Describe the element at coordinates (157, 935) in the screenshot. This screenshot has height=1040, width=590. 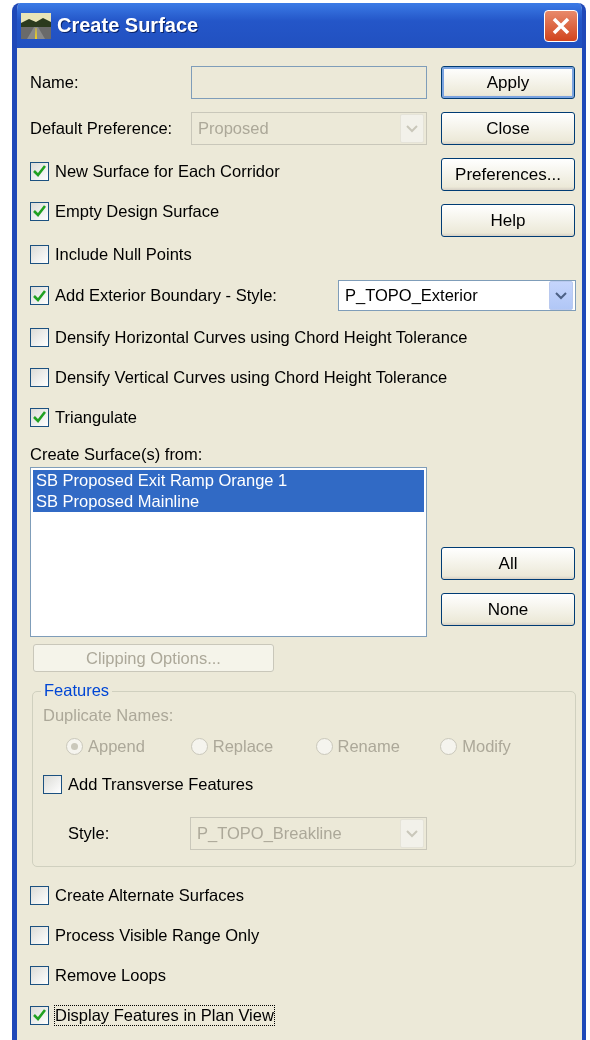
I see `checkbox-label: Process Visible Range Only` at that location.